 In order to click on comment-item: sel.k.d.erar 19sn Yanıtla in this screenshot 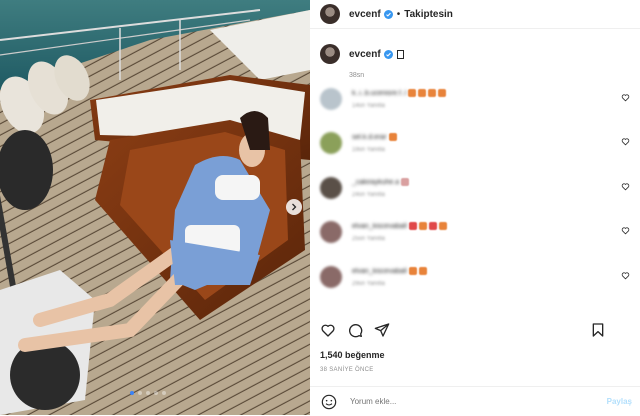, I will do `click(478, 143)`.